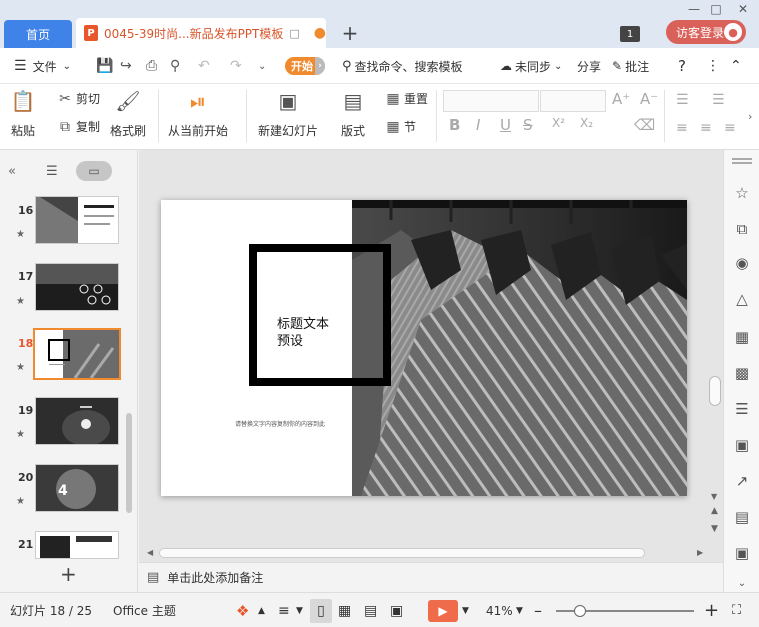 This screenshot has width=759, height=627. What do you see at coordinates (742, 518) in the screenshot?
I see `archive-icon: ▤` at bounding box center [742, 518].